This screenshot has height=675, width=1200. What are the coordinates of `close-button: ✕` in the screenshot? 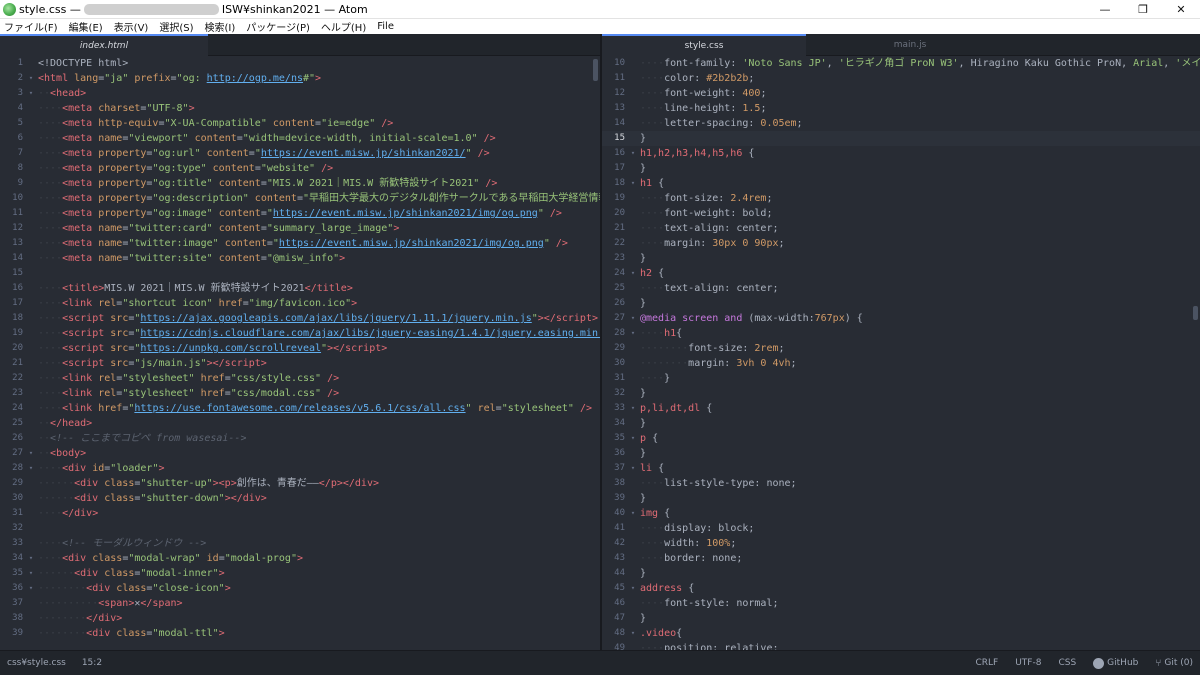 It's located at (1181, 9).